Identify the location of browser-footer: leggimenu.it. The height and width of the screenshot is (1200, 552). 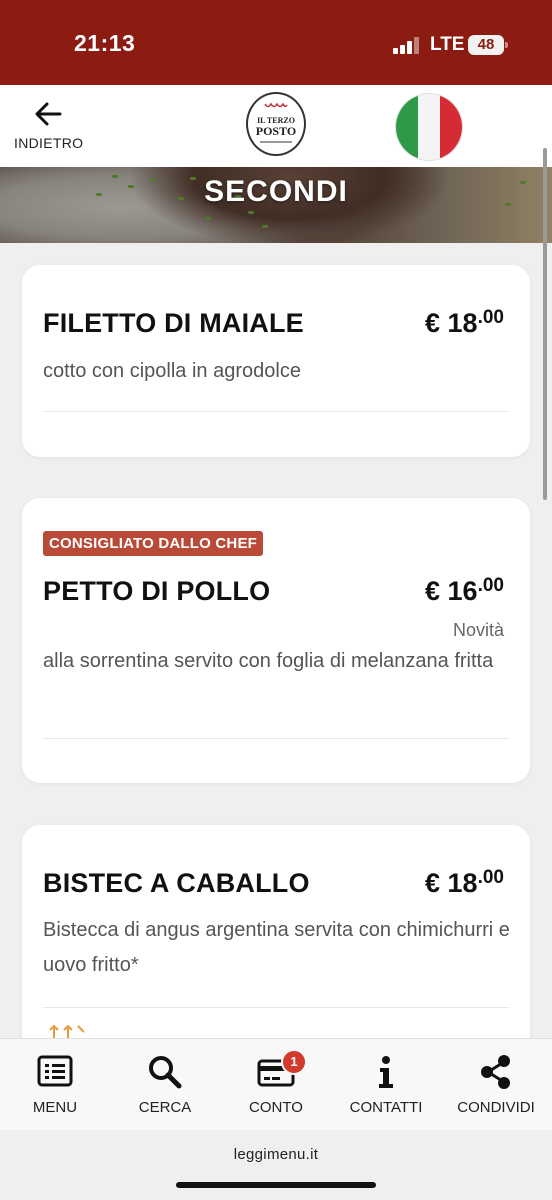
(276, 1165).